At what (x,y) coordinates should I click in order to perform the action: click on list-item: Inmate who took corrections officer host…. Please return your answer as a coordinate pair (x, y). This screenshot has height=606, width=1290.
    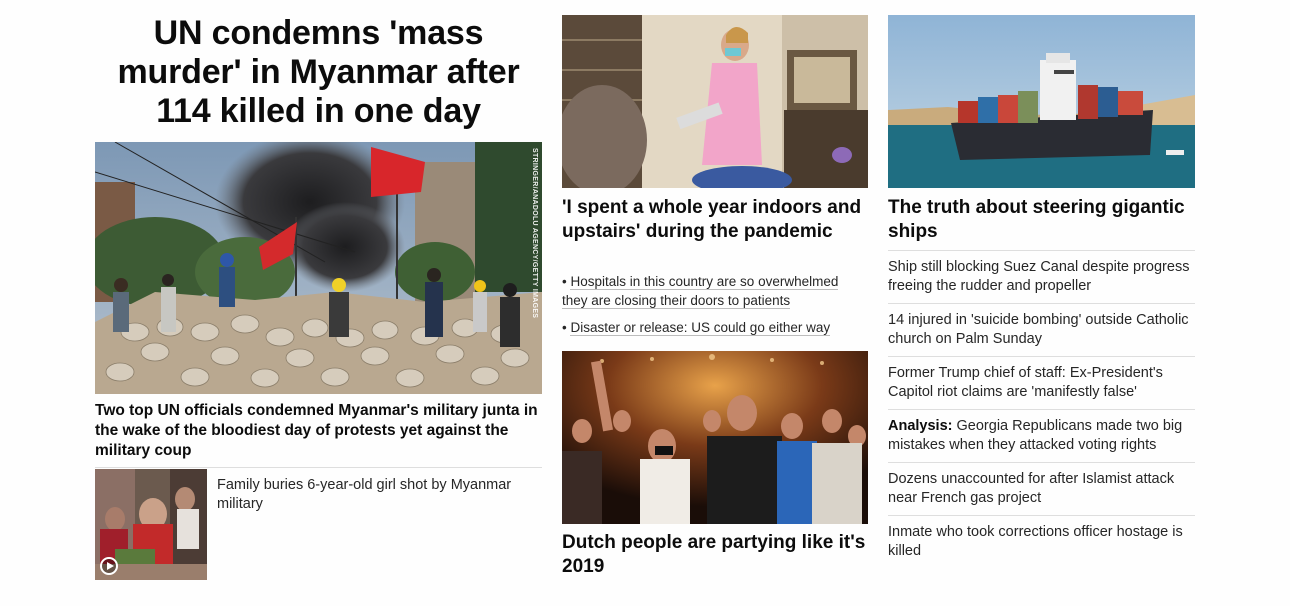
    Looking at the image, I should click on (1041, 541).